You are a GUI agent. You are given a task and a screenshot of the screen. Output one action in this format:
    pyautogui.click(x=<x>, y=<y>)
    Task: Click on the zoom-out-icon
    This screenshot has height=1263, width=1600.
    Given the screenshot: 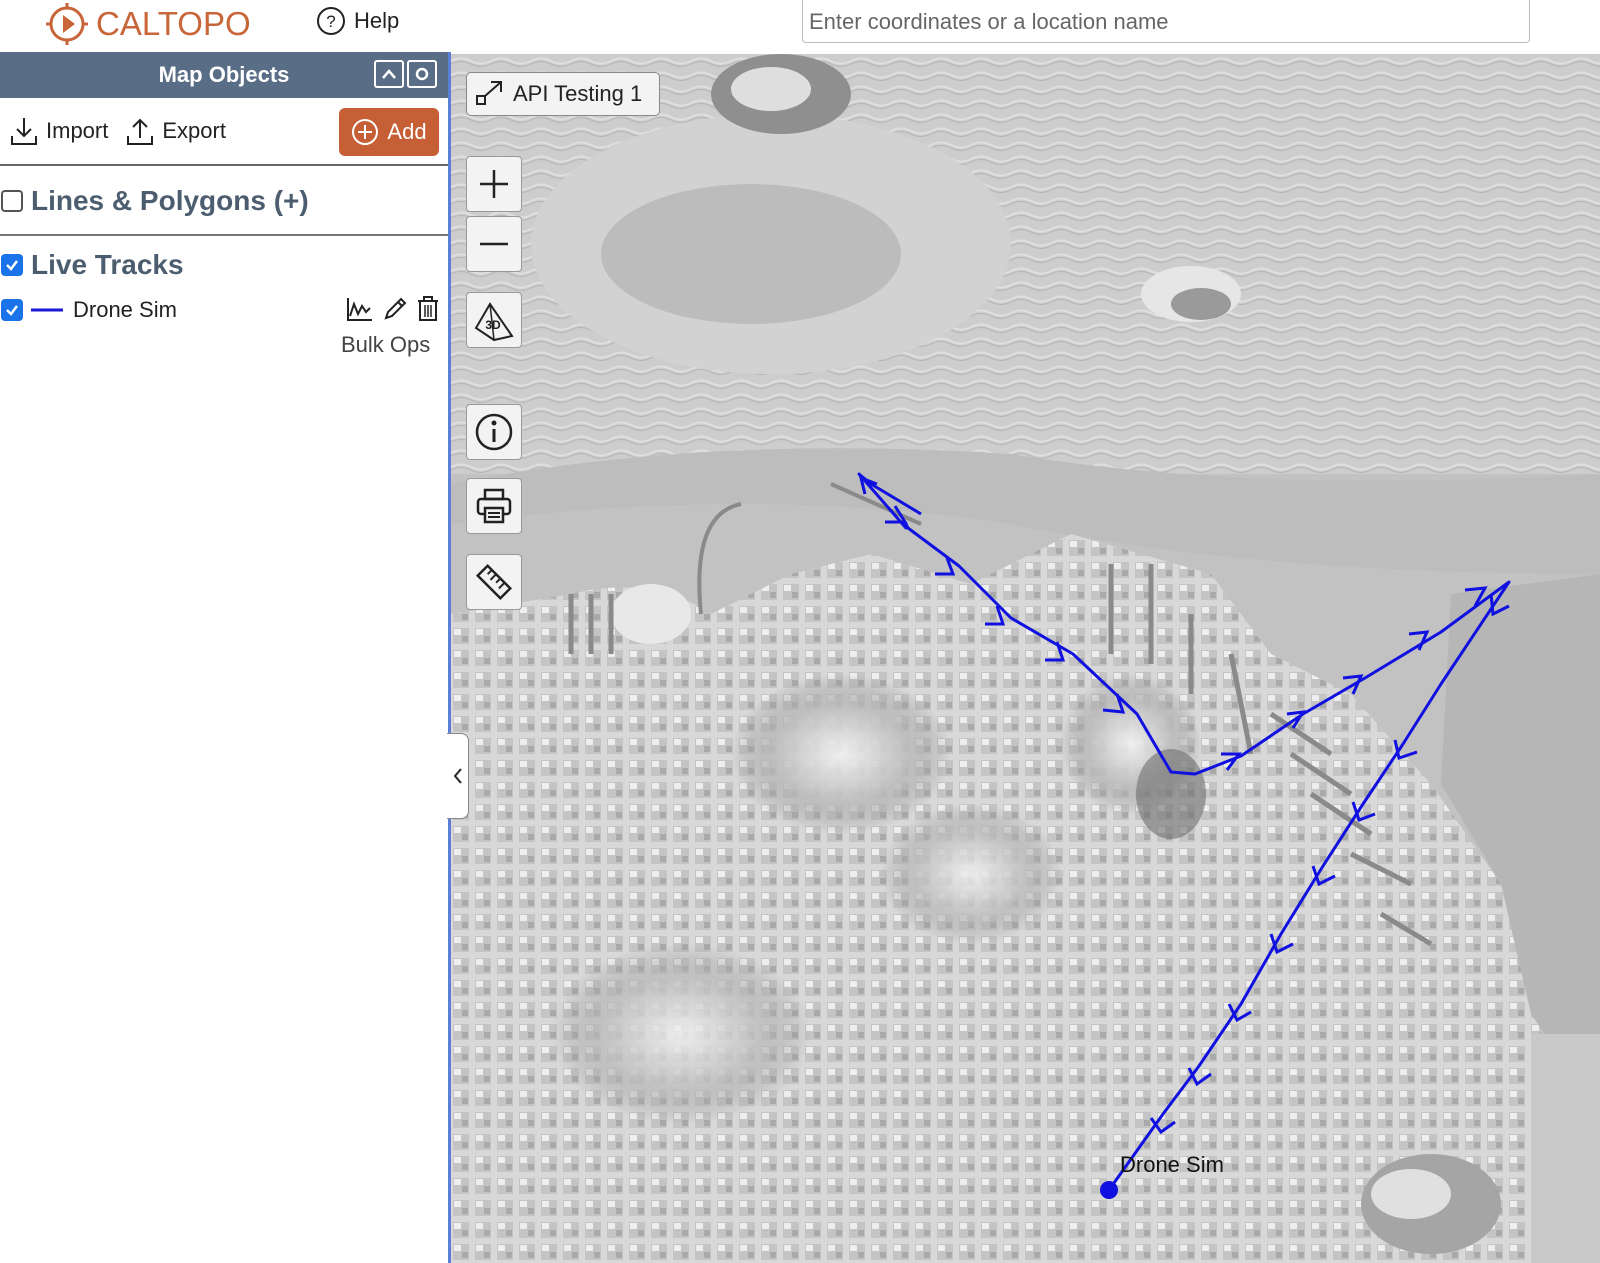 What is the action you would take?
    pyautogui.click(x=494, y=244)
    